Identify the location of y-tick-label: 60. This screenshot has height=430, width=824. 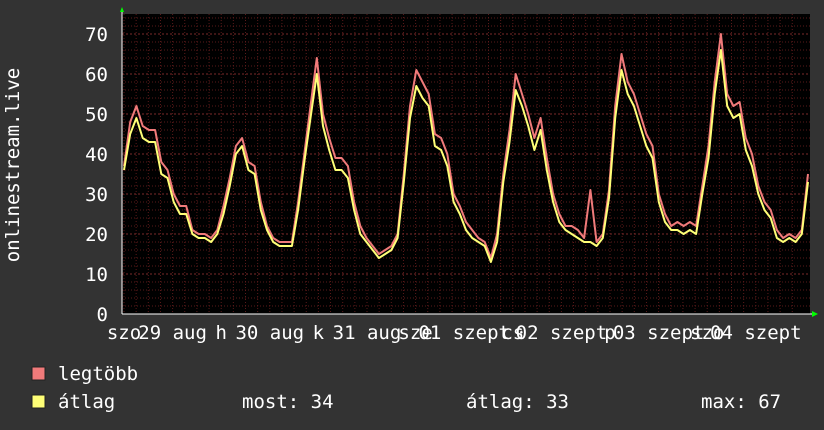
(96, 75).